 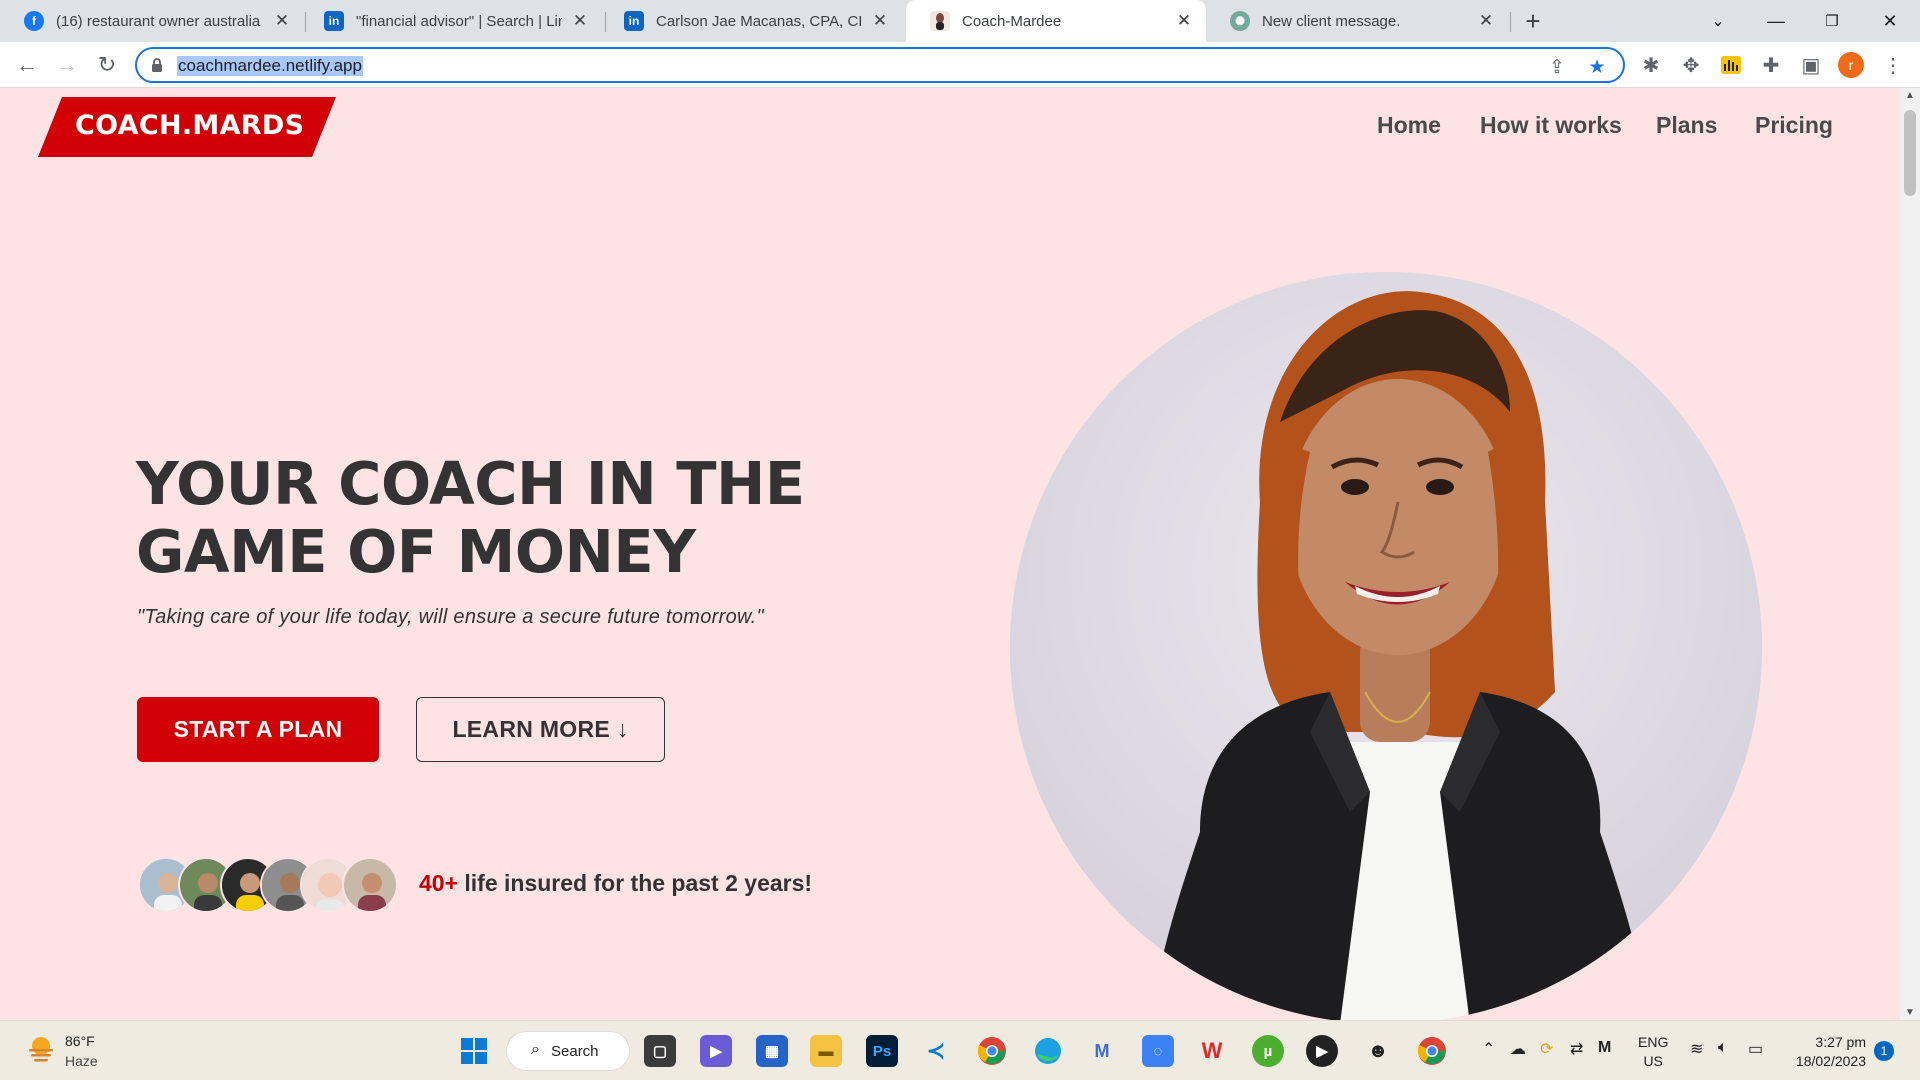 What do you see at coordinates (1794, 125) in the screenshot?
I see `nav-pricing: Pricing` at bounding box center [1794, 125].